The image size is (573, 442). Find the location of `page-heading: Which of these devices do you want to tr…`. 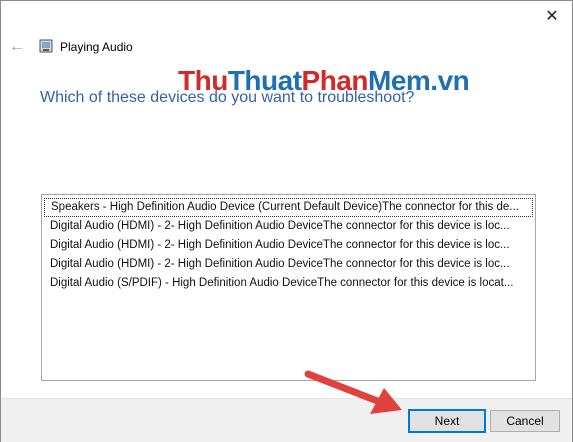

page-heading: Which of these devices do you want to tr… is located at coordinates (227, 97).